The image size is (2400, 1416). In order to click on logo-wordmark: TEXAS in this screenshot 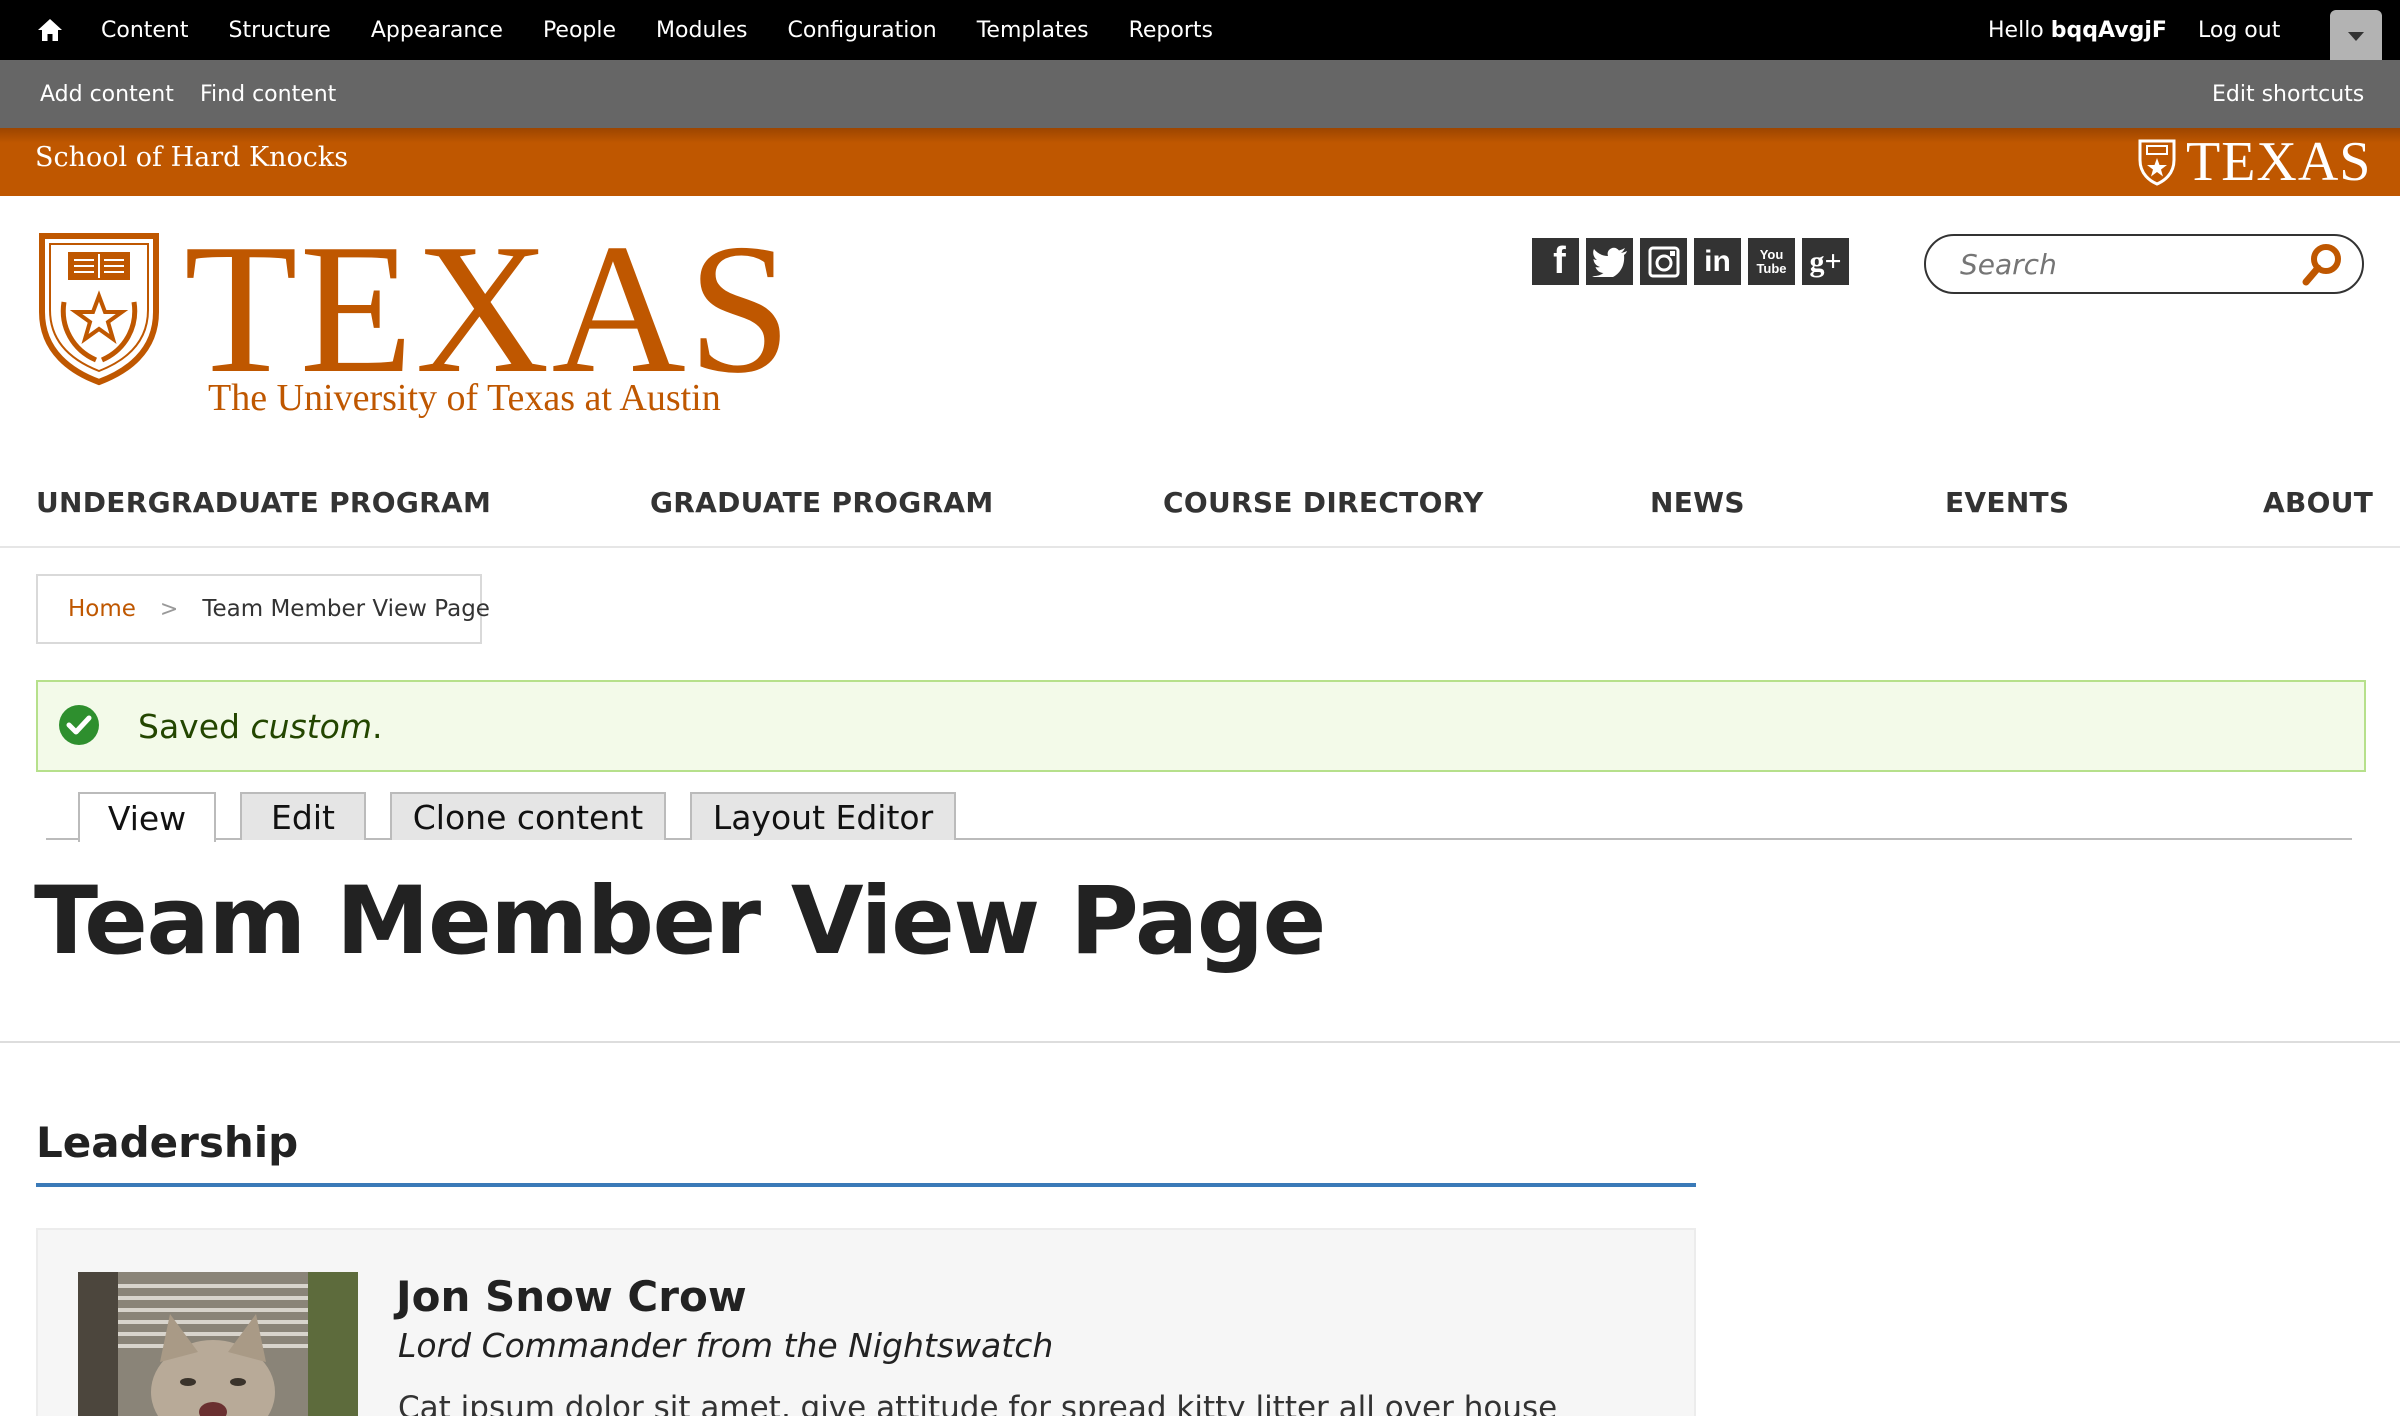, I will do `click(489, 309)`.